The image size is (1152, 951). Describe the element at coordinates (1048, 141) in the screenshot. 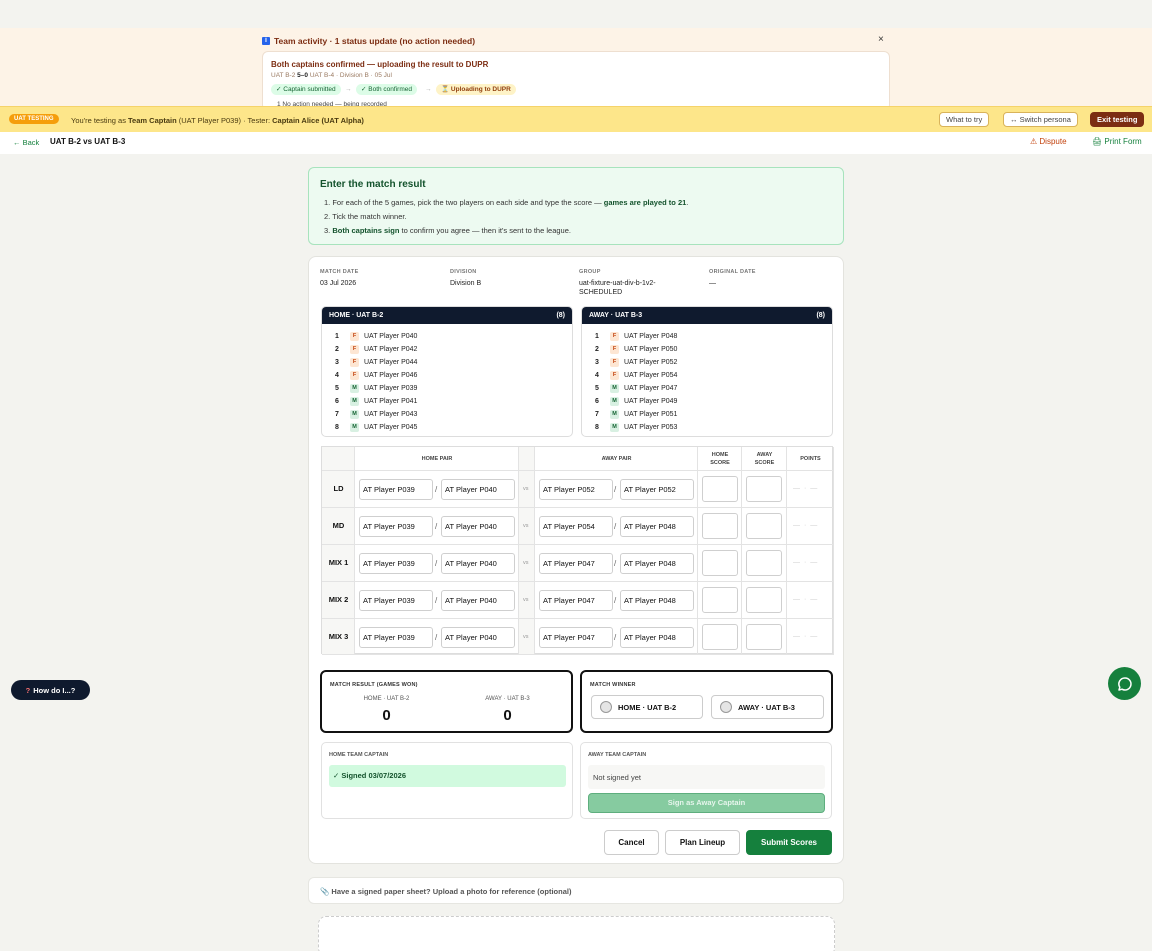

I see `dispute-link: ⚠ Dispute` at that location.